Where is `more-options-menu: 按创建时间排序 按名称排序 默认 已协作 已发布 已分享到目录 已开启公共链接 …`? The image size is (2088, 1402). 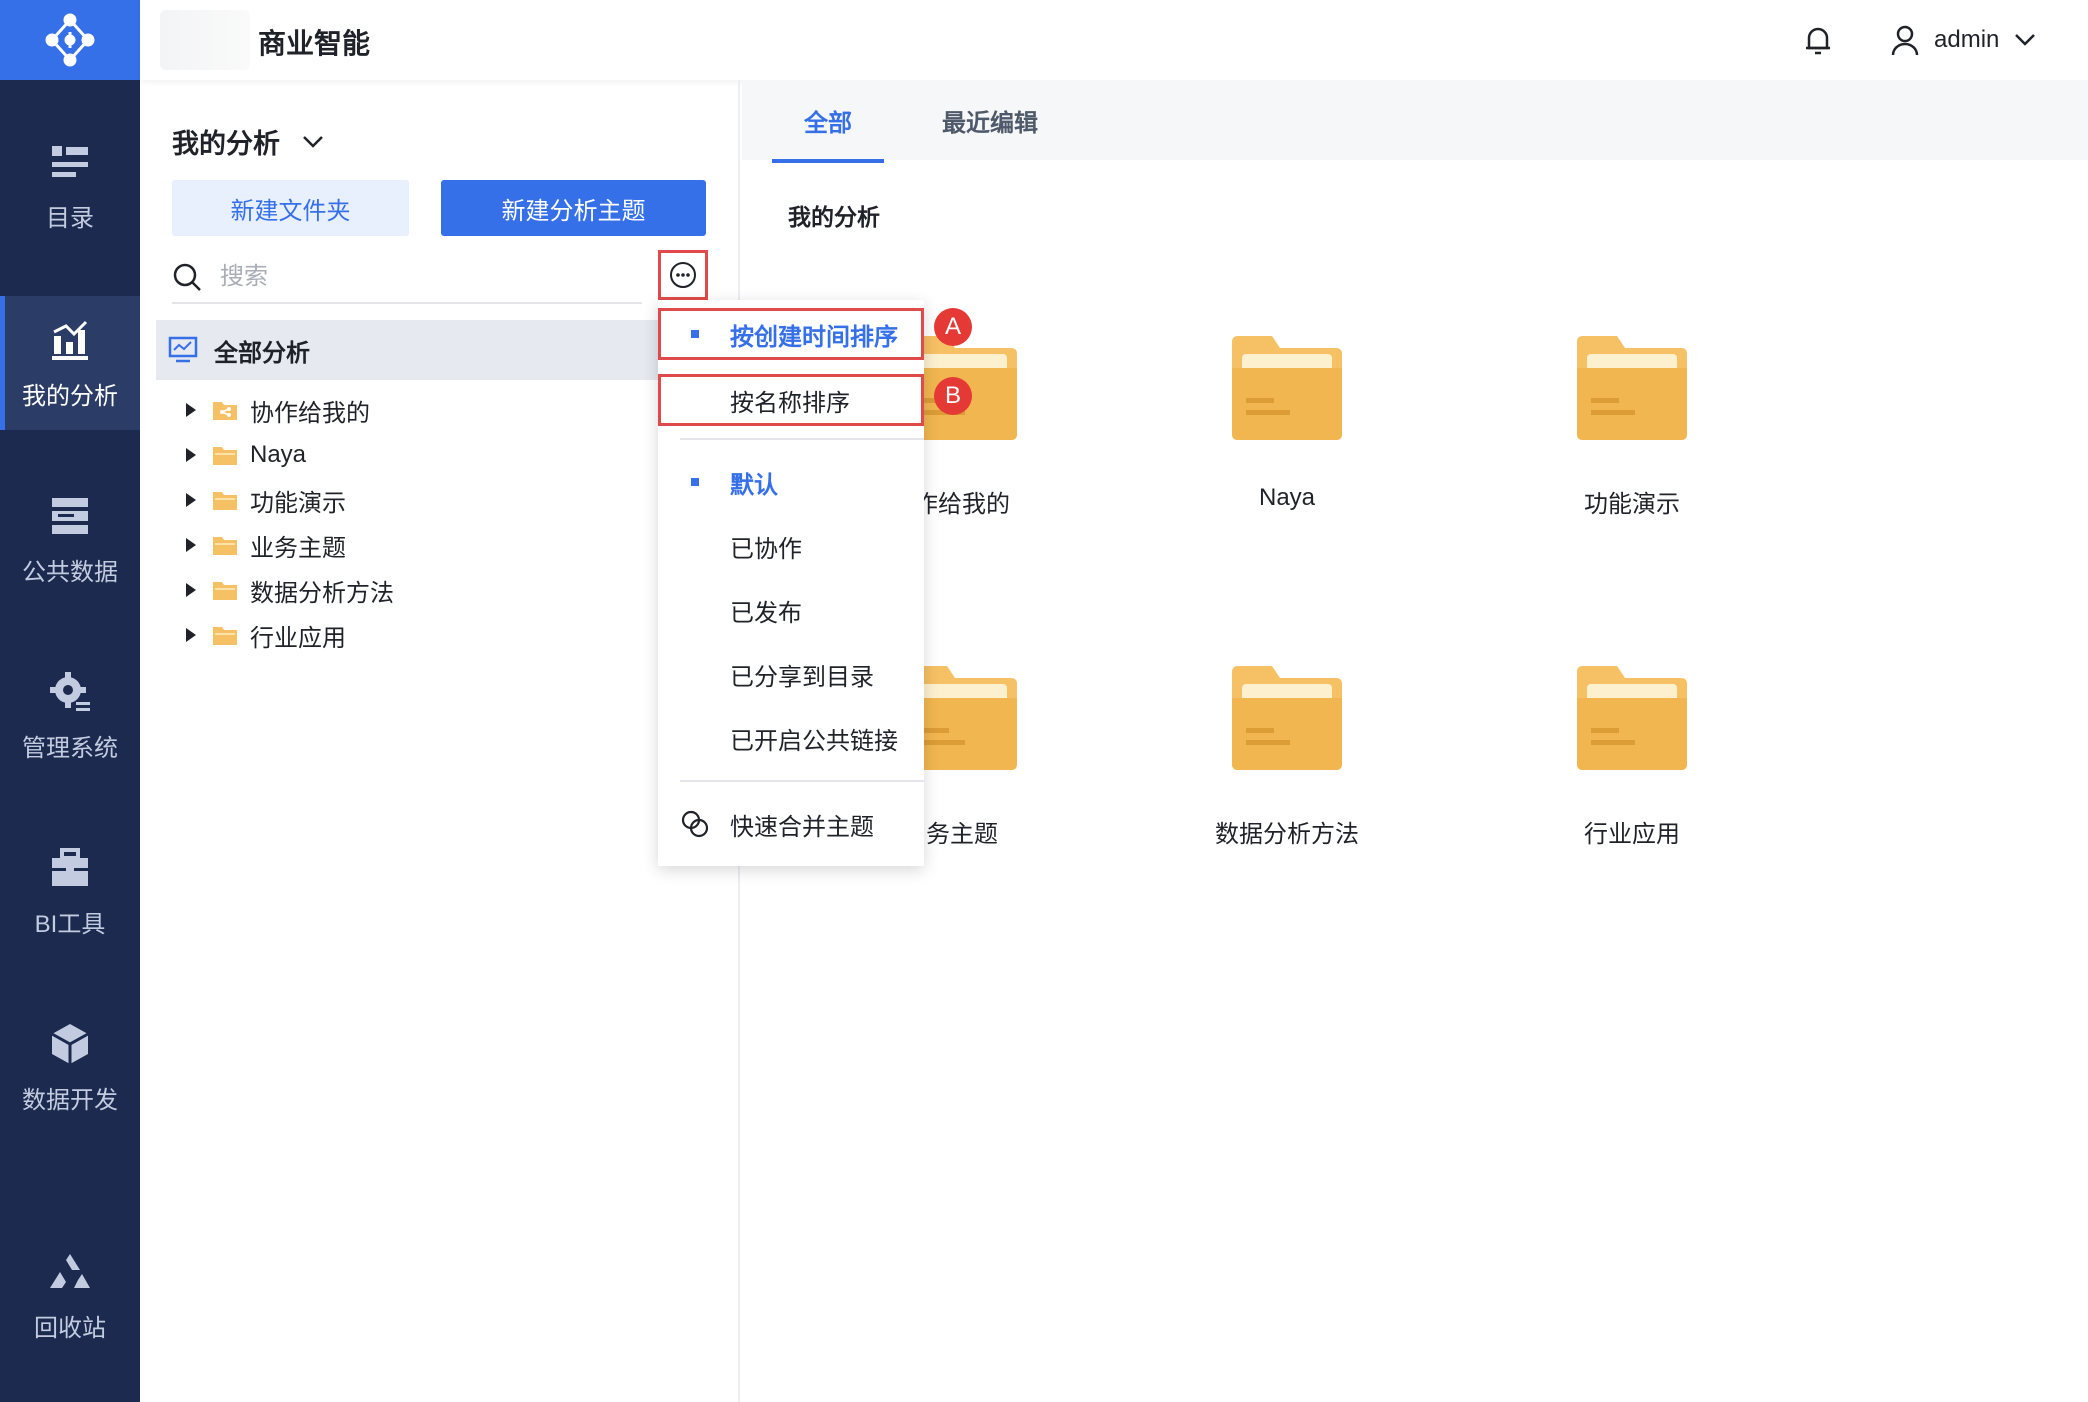
more-options-menu: 按创建时间排序 按名称排序 默认 已协作 已发布 已分享到目录 已开启公共链接 … is located at coordinates (791, 583).